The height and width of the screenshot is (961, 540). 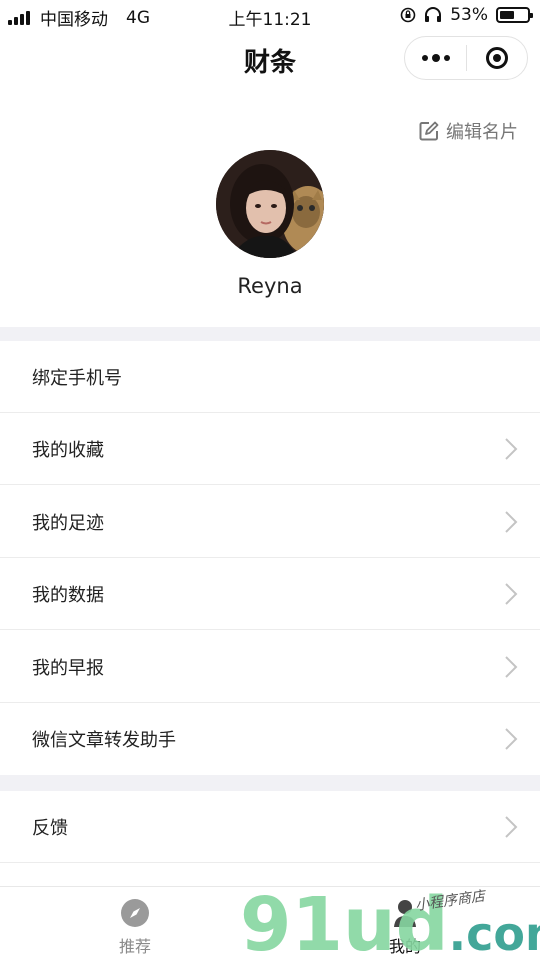 I want to click on status-right: 53%, so click(x=466, y=15).